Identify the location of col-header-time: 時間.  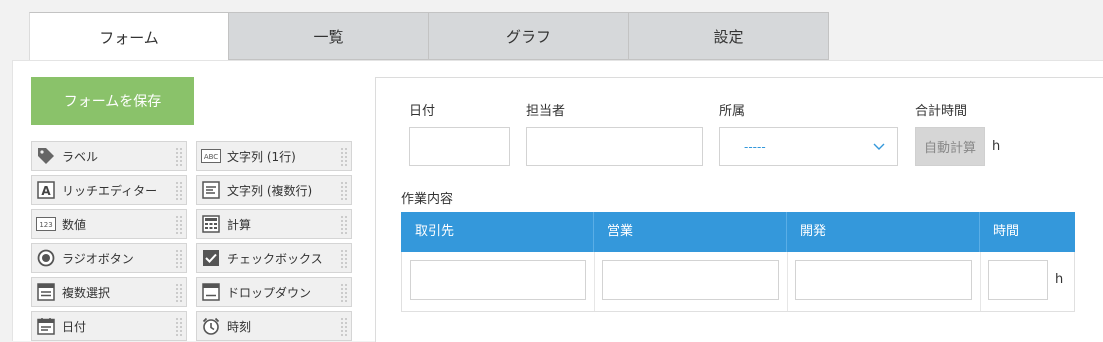
(1006, 231).